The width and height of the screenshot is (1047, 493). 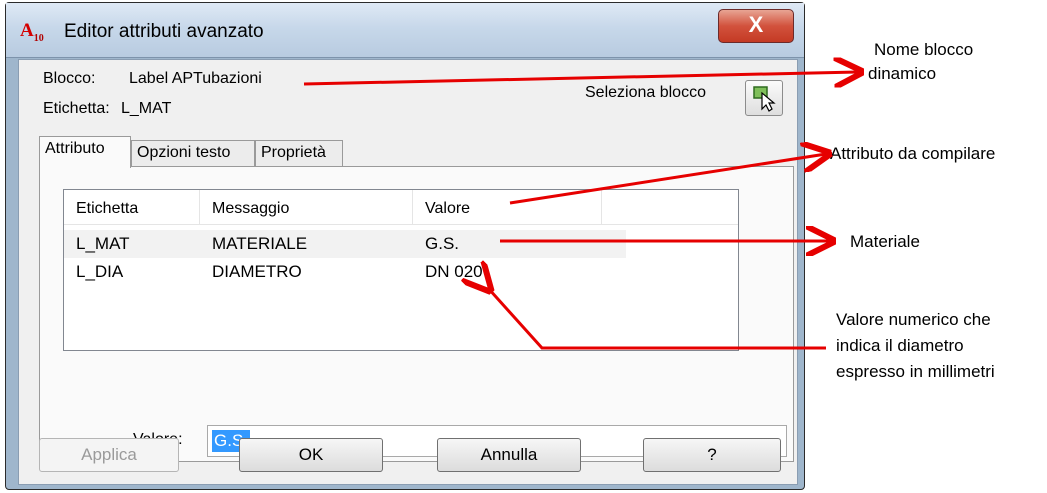 I want to click on arrow-nome-blocco, so click(x=580, y=78).